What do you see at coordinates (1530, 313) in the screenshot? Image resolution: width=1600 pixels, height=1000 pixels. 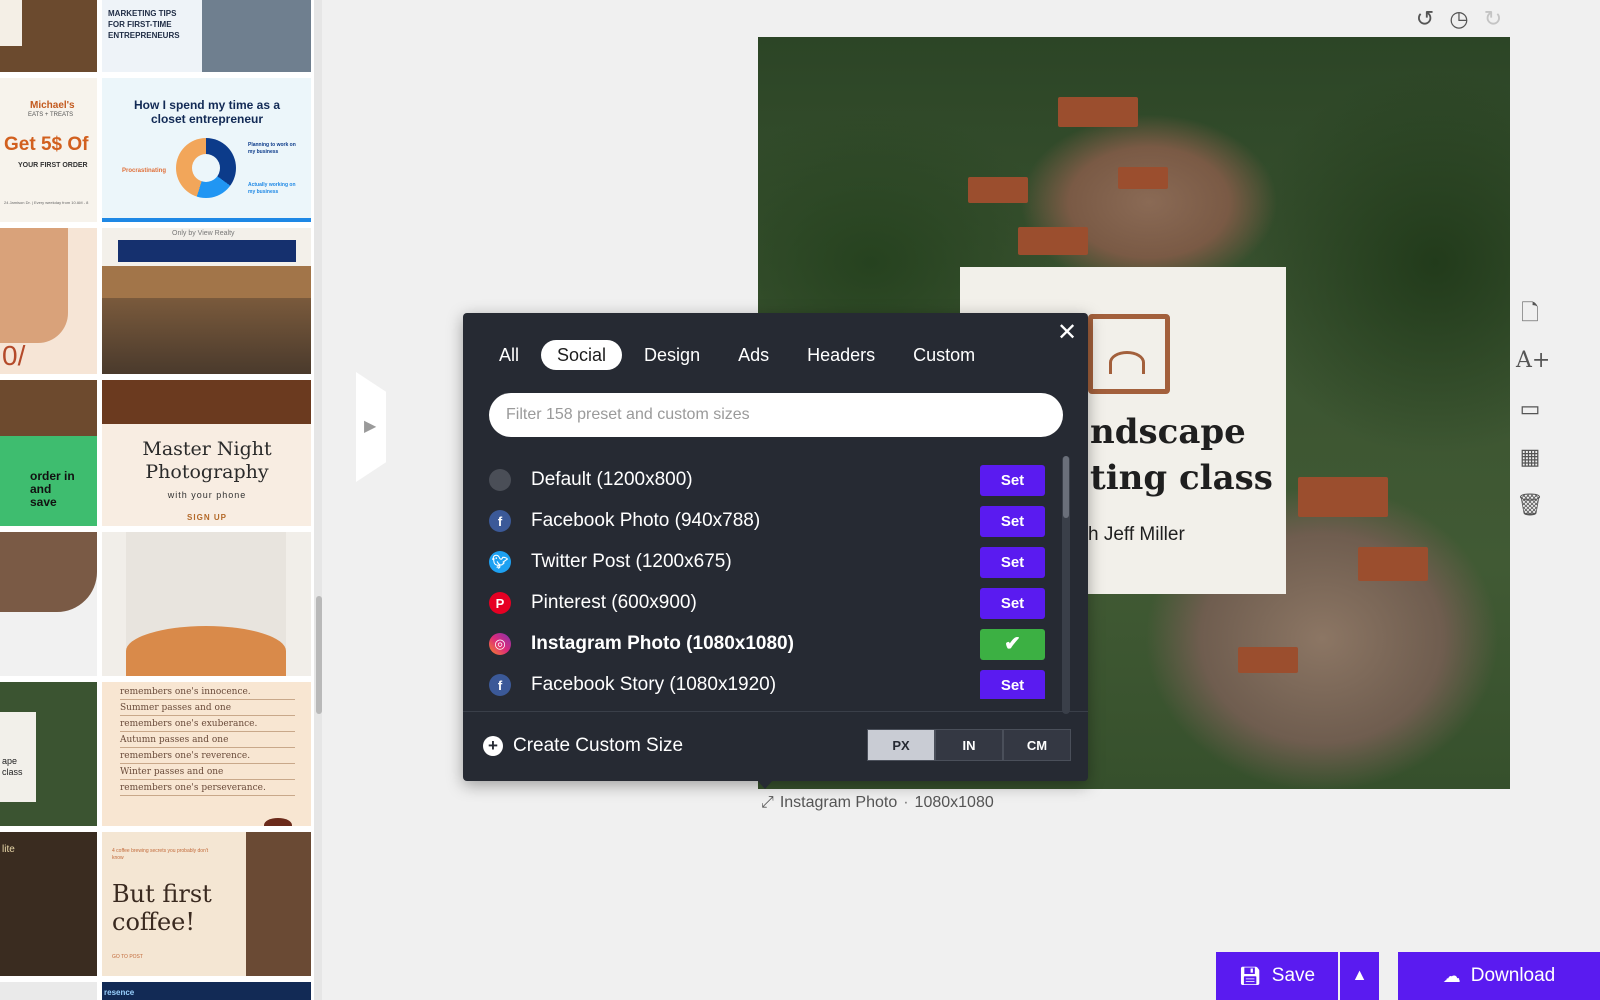 I see `page-icon: 🗋` at bounding box center [1530, 313].